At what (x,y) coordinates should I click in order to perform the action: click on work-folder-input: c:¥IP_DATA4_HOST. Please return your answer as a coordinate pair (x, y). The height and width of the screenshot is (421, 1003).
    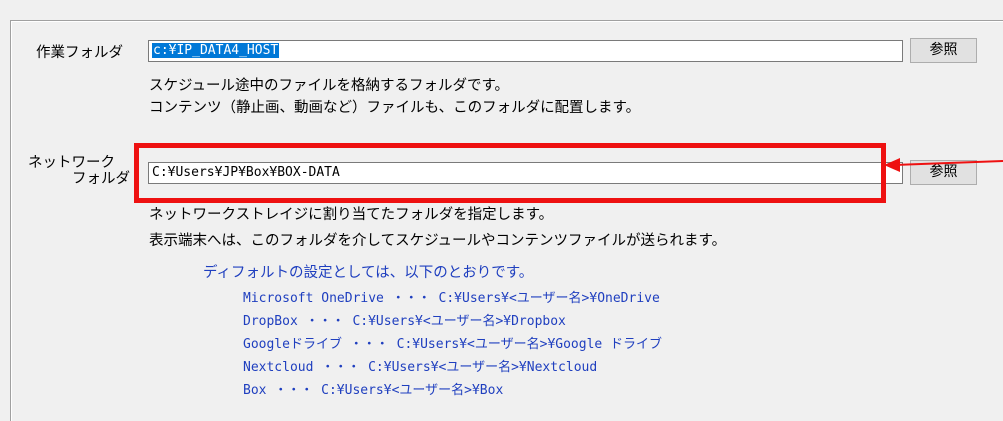
    Looking at the image, I should click on (525, 51).